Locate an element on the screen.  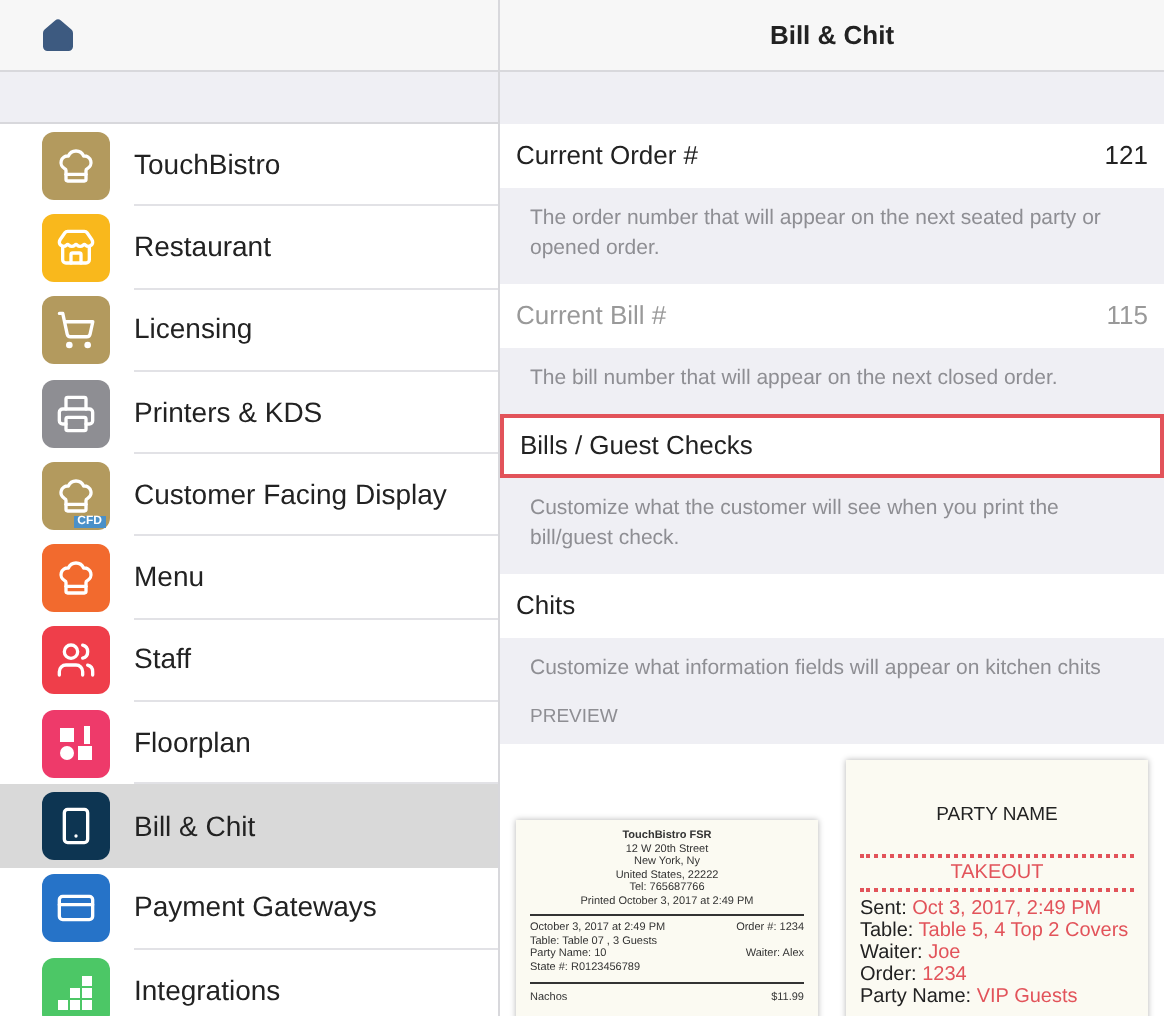
chit-field: Table: Table 5, 4 Top 2 Covers is located at coordinates (997, 931).